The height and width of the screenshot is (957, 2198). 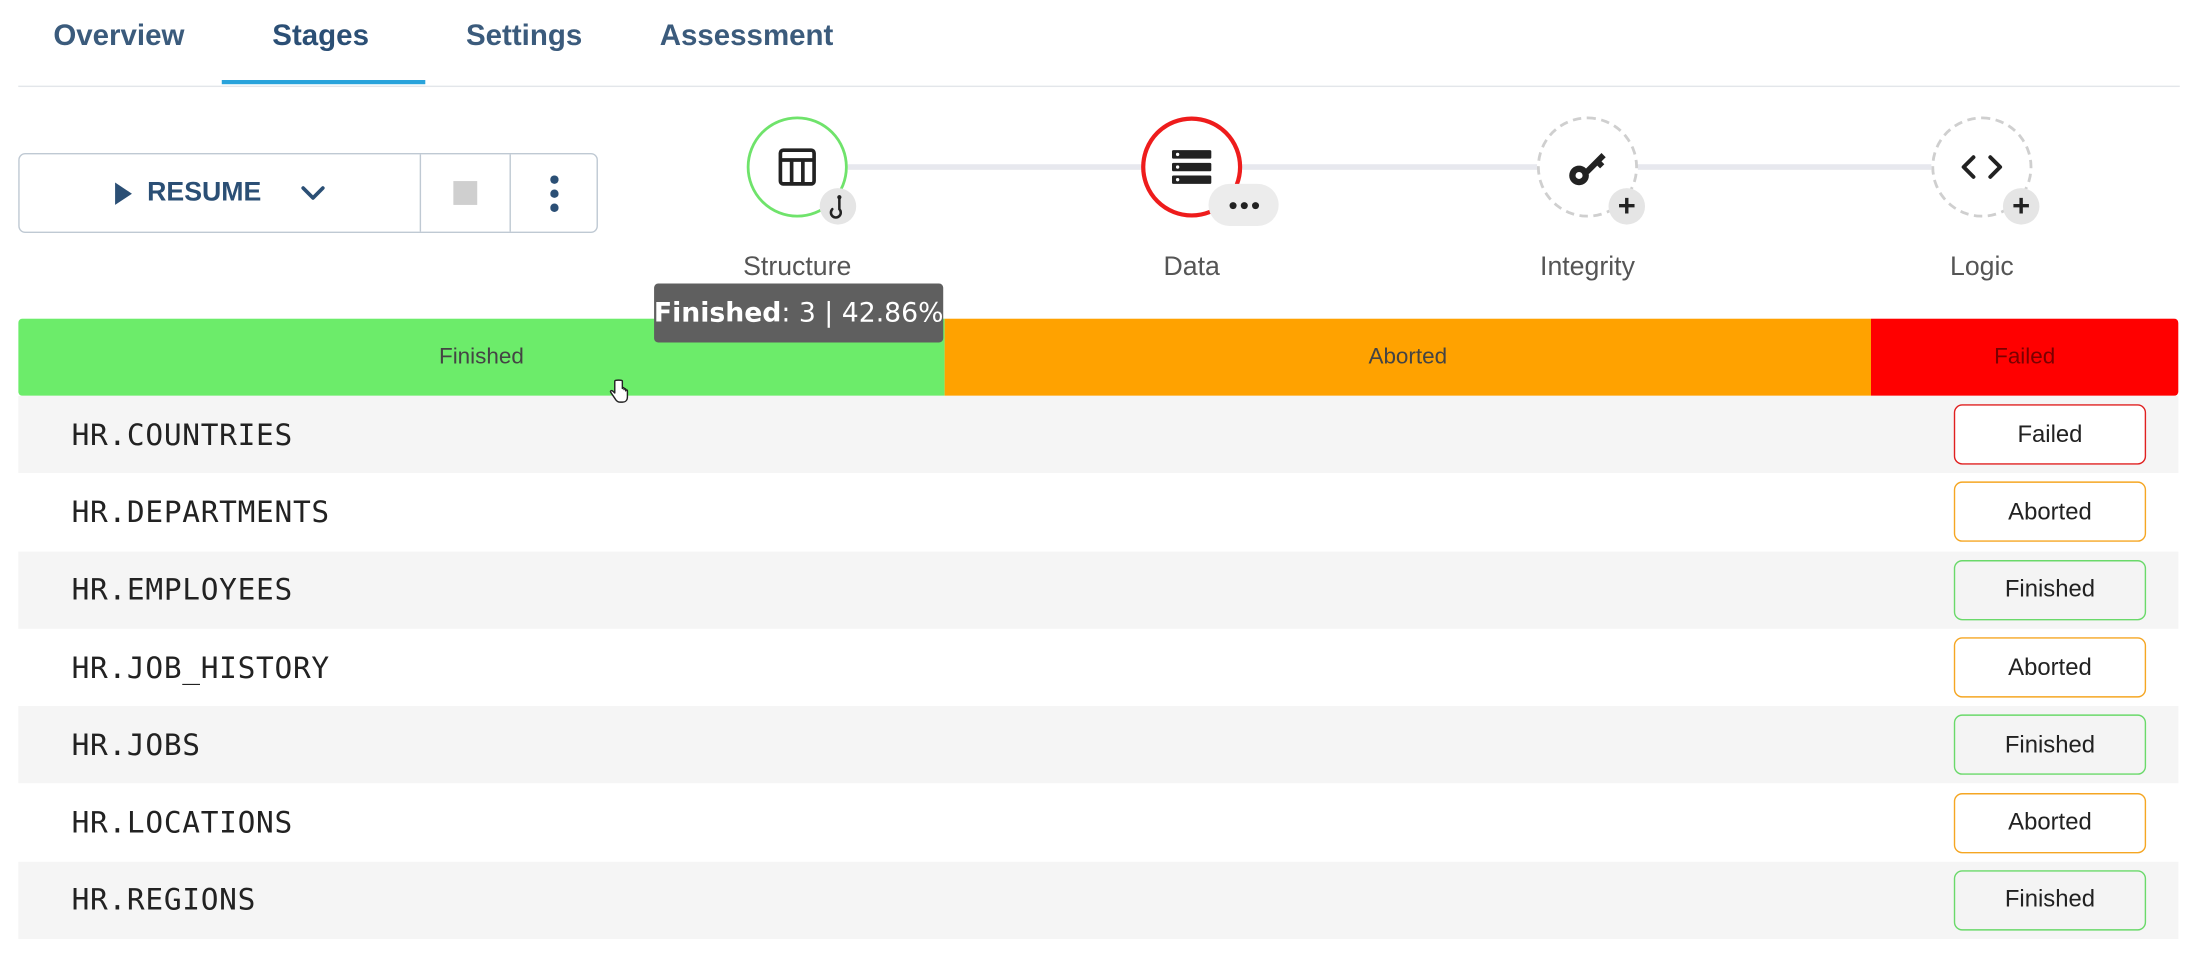 I want to click on tooltip-detail: : 3 | 42.86%, so click(x=862, y=313).